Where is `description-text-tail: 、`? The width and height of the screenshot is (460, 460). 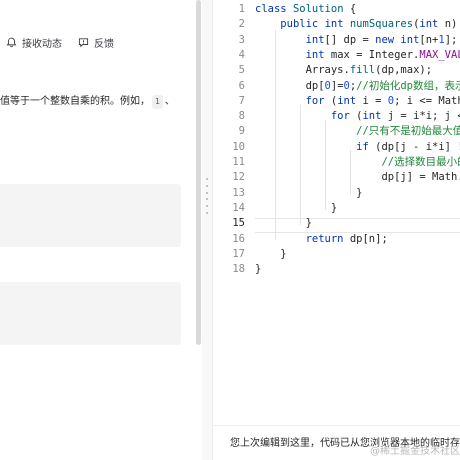
description-text-tail: 、 is located at coordinates (169, 101).